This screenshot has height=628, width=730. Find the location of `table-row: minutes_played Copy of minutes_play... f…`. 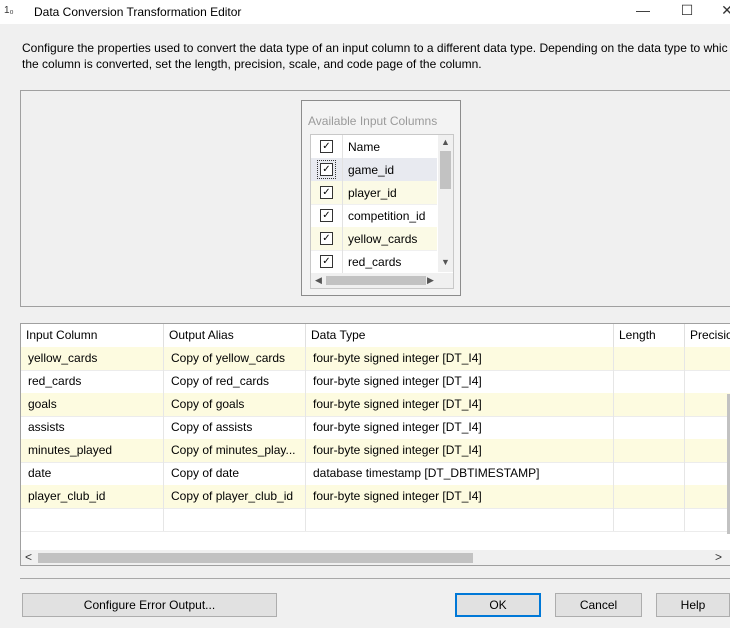

table-row: minutes_played Copy of minutes_play... f… is located at coordinates (375, 451).